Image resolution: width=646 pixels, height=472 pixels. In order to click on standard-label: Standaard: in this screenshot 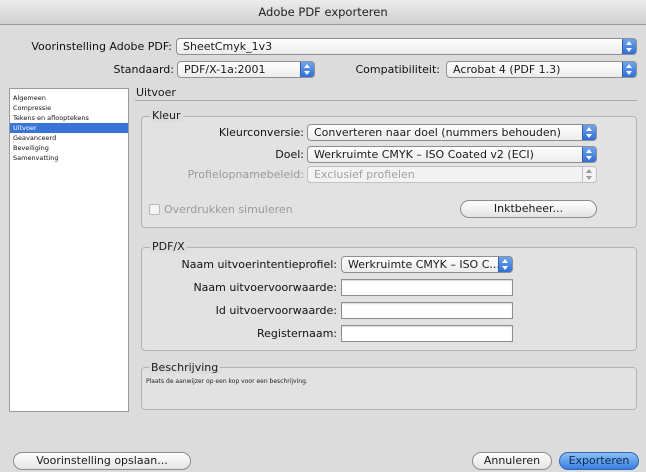, I will do `click(144, 69)`.